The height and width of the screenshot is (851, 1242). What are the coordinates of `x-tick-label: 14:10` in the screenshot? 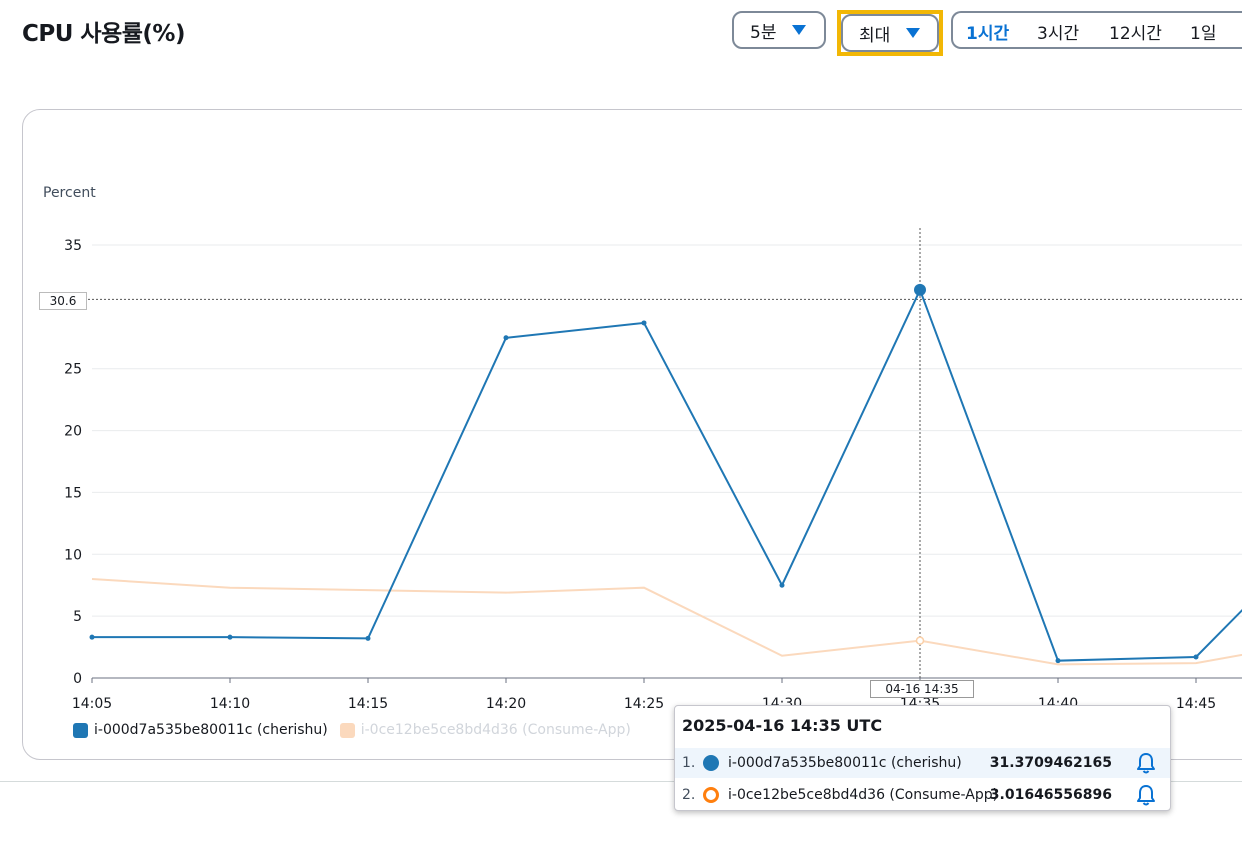 It's located at (230, 704).